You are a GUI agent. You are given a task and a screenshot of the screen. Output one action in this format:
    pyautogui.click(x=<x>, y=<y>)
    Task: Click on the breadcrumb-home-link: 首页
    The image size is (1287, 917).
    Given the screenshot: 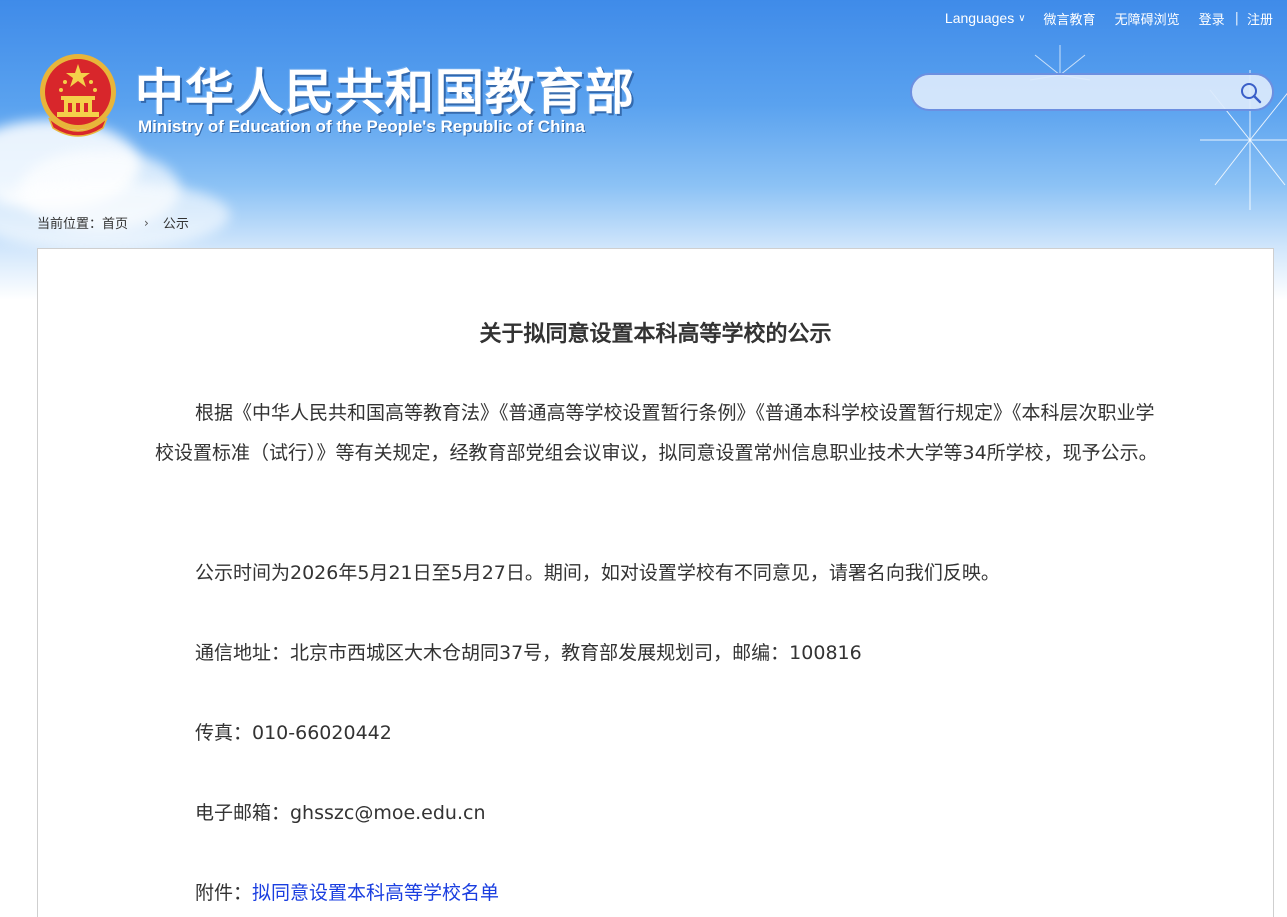 What is the action you would take?
    pyautogui.click(x=115, y=222)
    